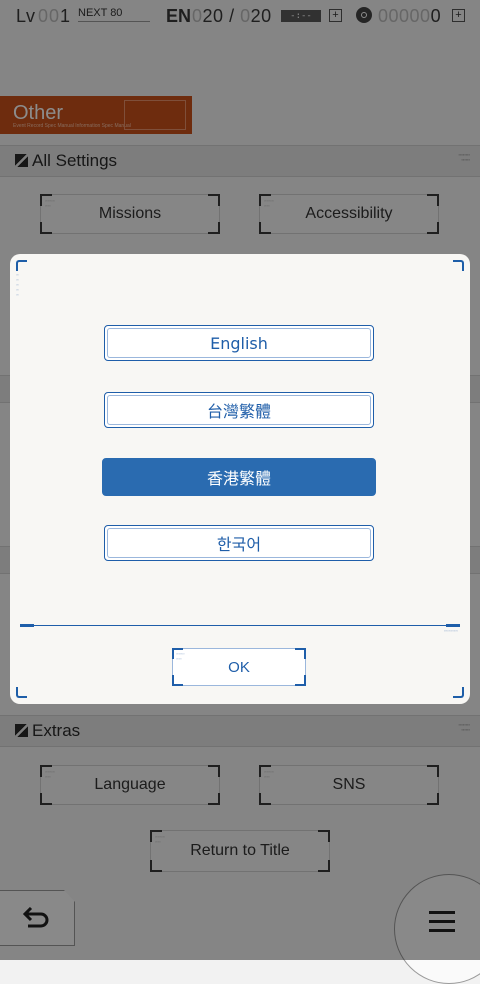  What do you see at coordinates (17, 284) in the screenshot?
I see `dialog-tag: ▫▫ ▫▫ ▫▫ ▫▫ ▫▫` at bounding box center [17, 284].